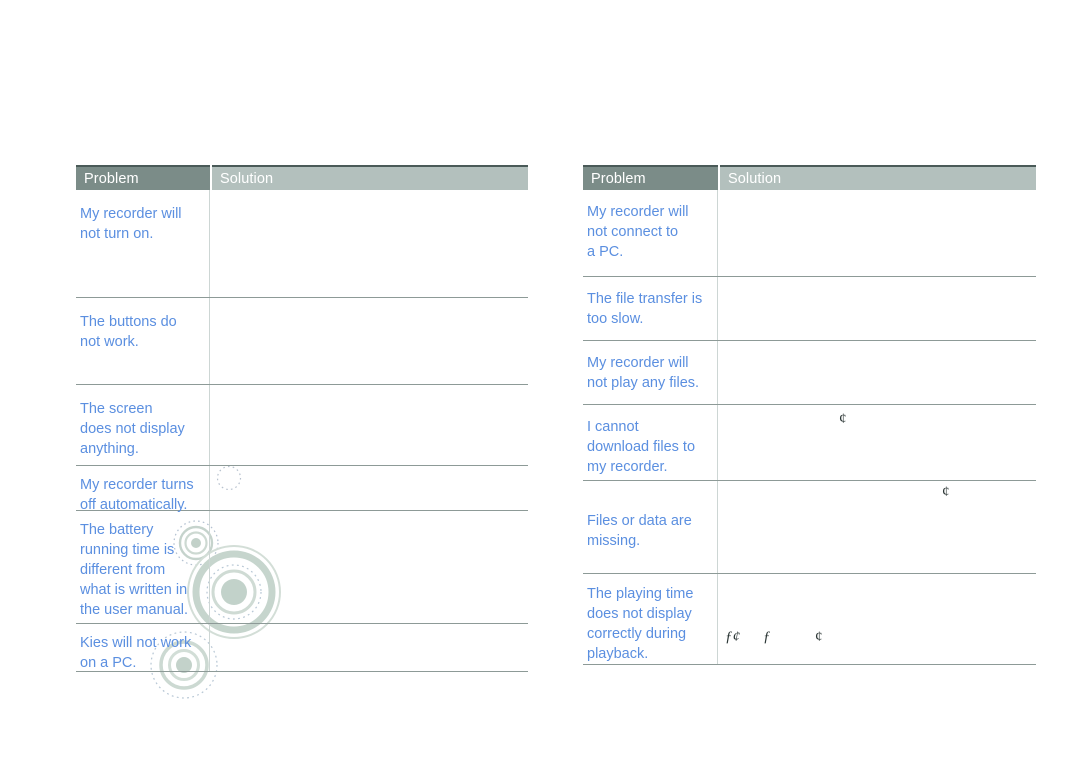  What do you see at coordinates (767, 637) in the screenshot?
I see `function-glyph-mark: ƒ` at bounding box center [767, 637].